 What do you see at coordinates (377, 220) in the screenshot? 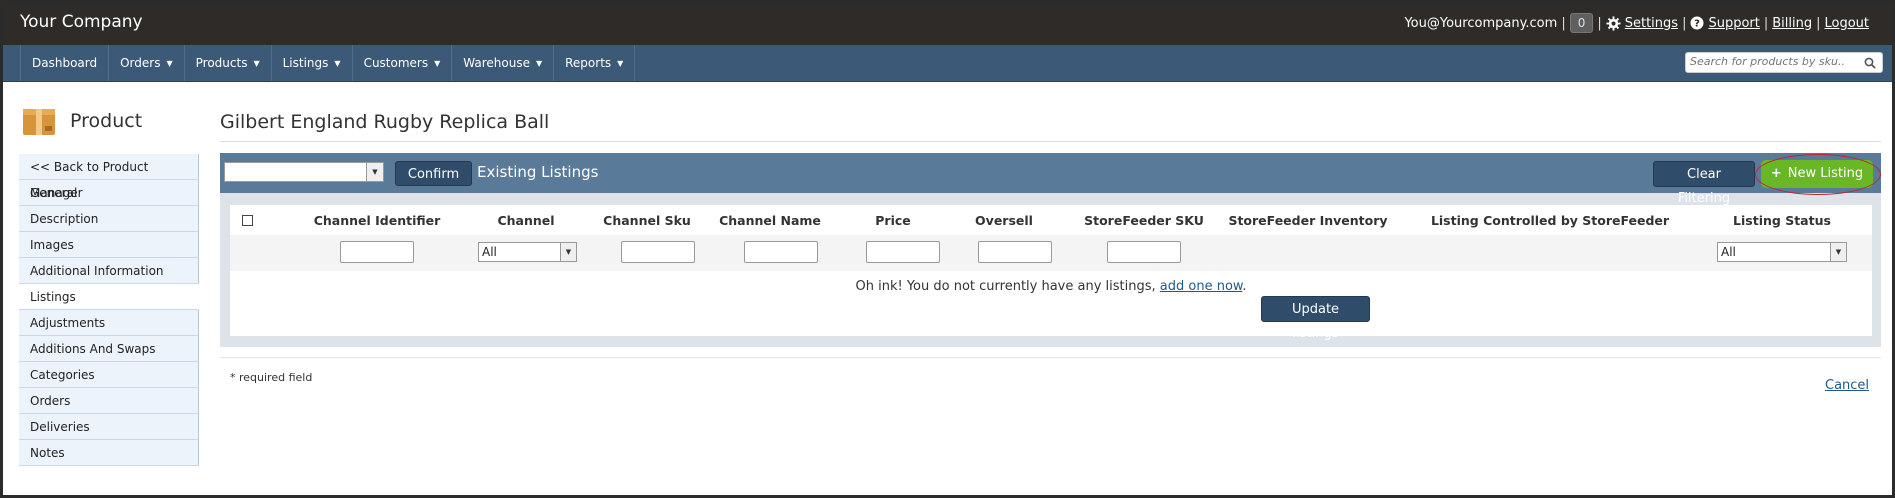
I see `column-header: Channel Identifier` at bounding box center [377, 220].